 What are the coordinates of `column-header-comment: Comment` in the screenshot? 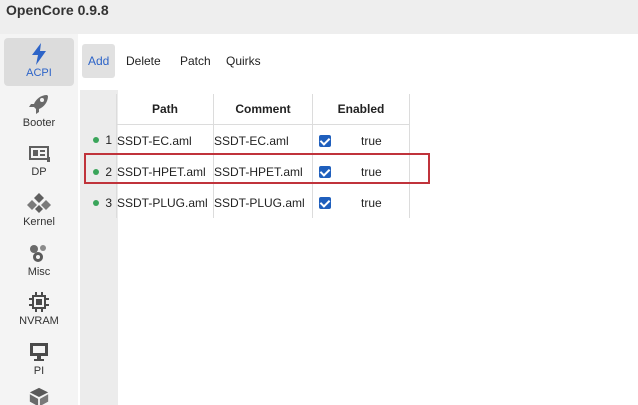 It's located at (263, 109).